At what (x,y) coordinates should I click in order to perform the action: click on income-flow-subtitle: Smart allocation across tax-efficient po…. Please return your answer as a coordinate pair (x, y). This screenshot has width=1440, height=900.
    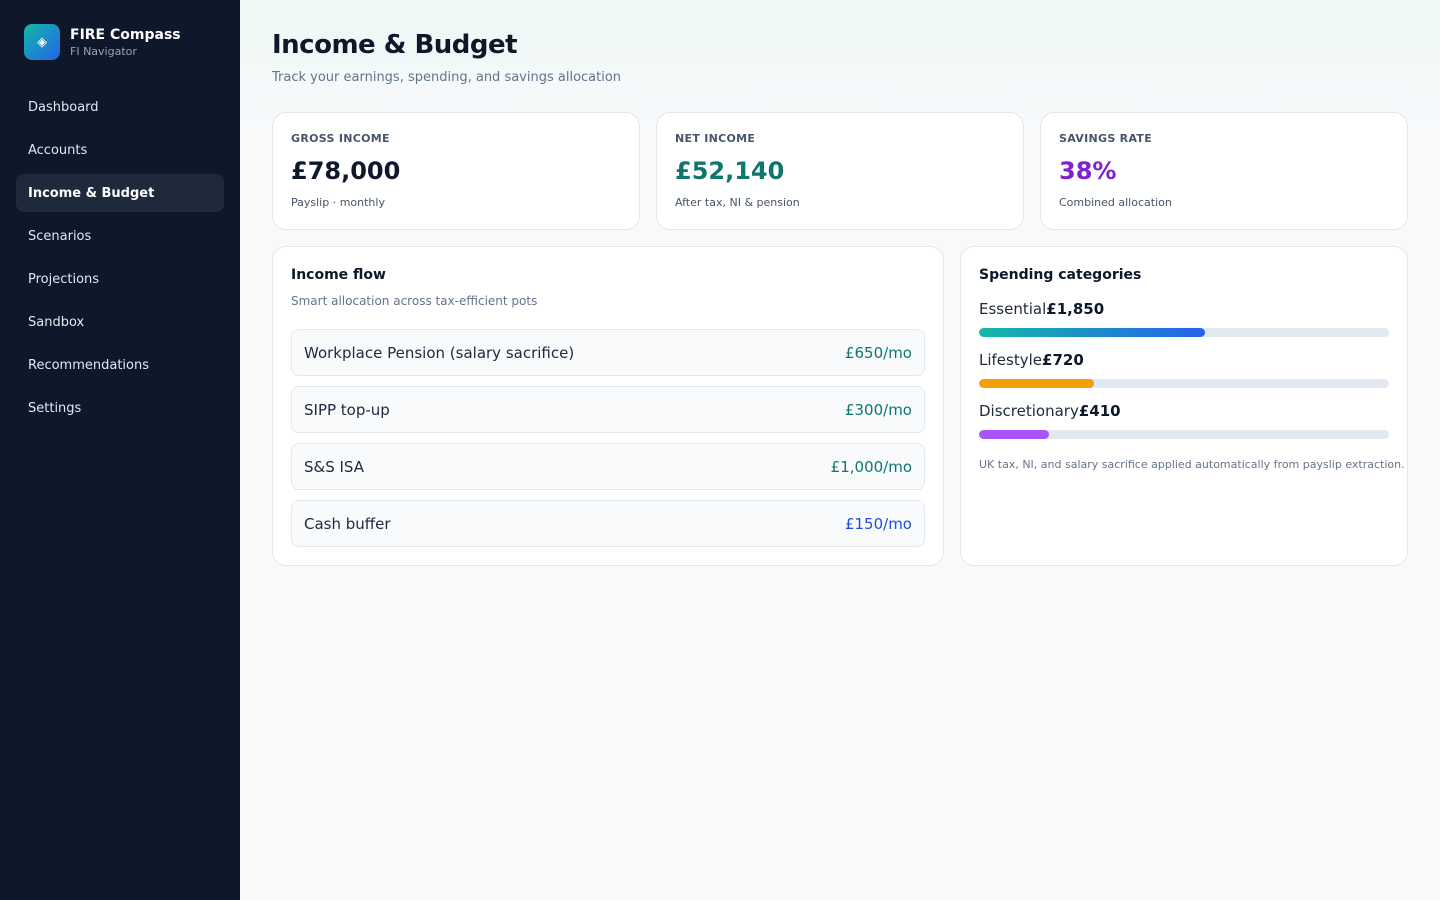
    Looking at the image, I should click on (414, 301).